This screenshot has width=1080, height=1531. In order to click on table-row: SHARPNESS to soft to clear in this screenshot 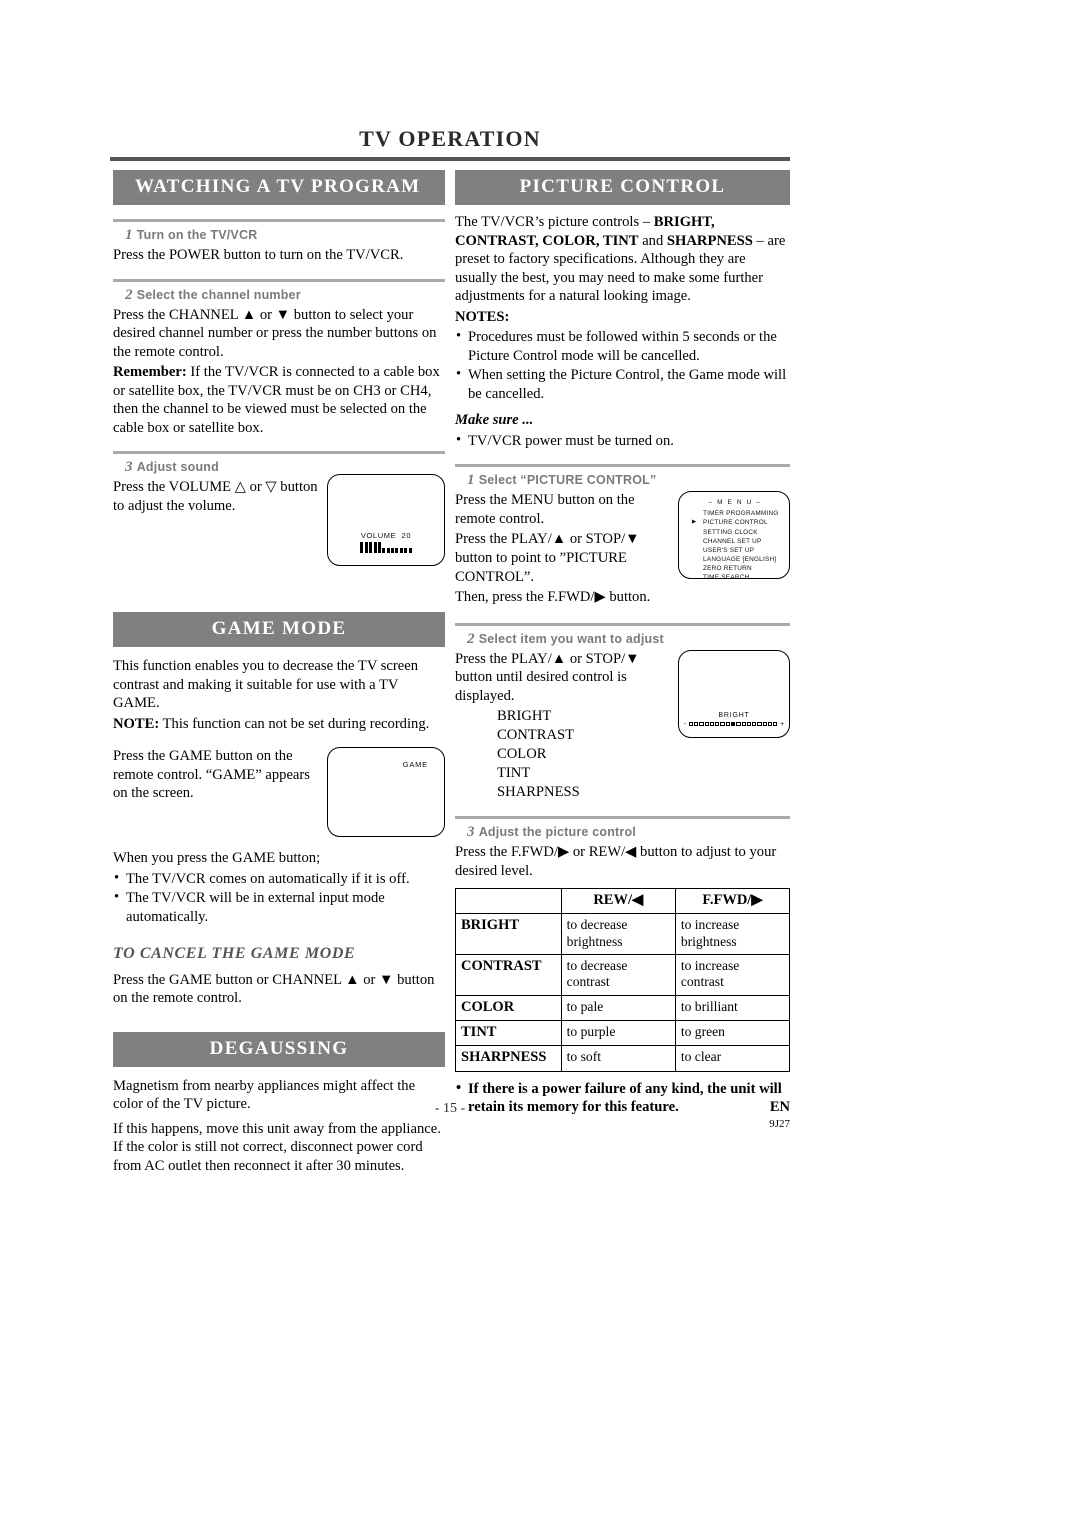, I will do `click(623, 1058)`.